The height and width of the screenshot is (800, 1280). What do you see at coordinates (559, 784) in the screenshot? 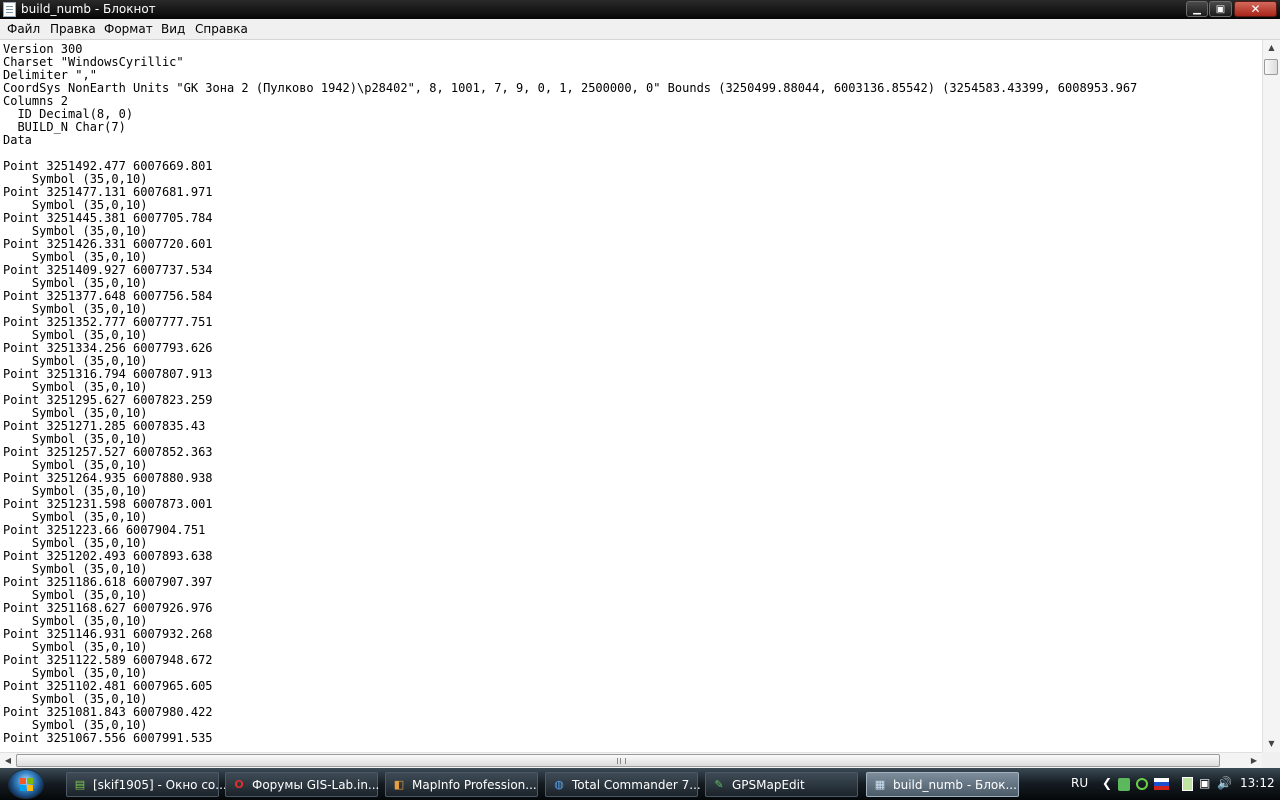
I see `total-commander-icon: ◍` at bounding box center [559, 784].